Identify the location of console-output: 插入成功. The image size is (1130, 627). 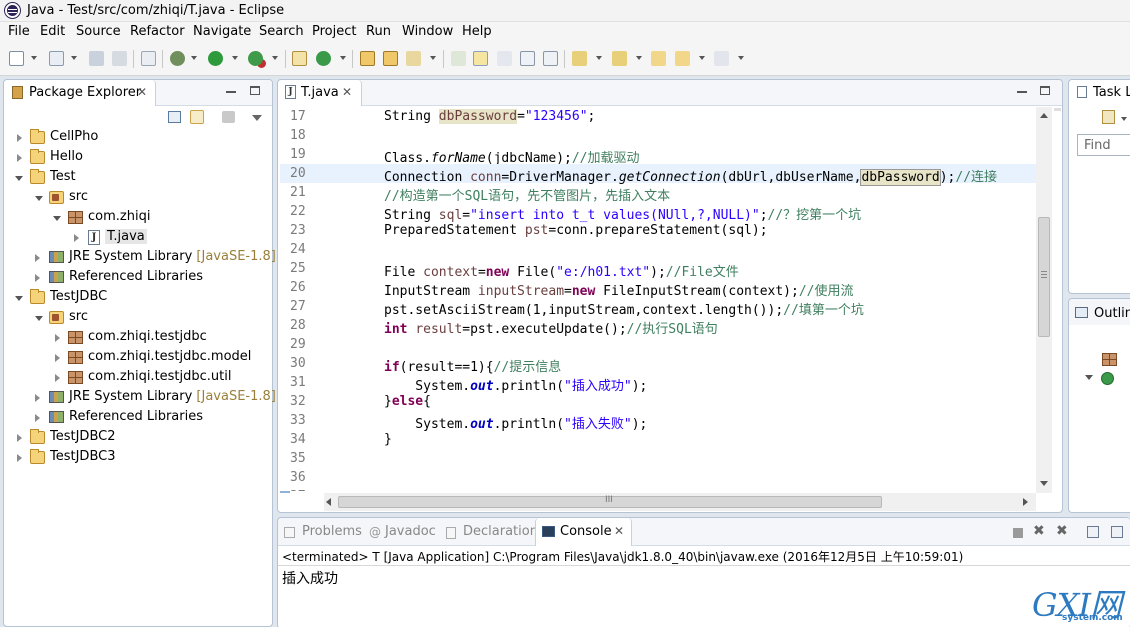
(310, 578).